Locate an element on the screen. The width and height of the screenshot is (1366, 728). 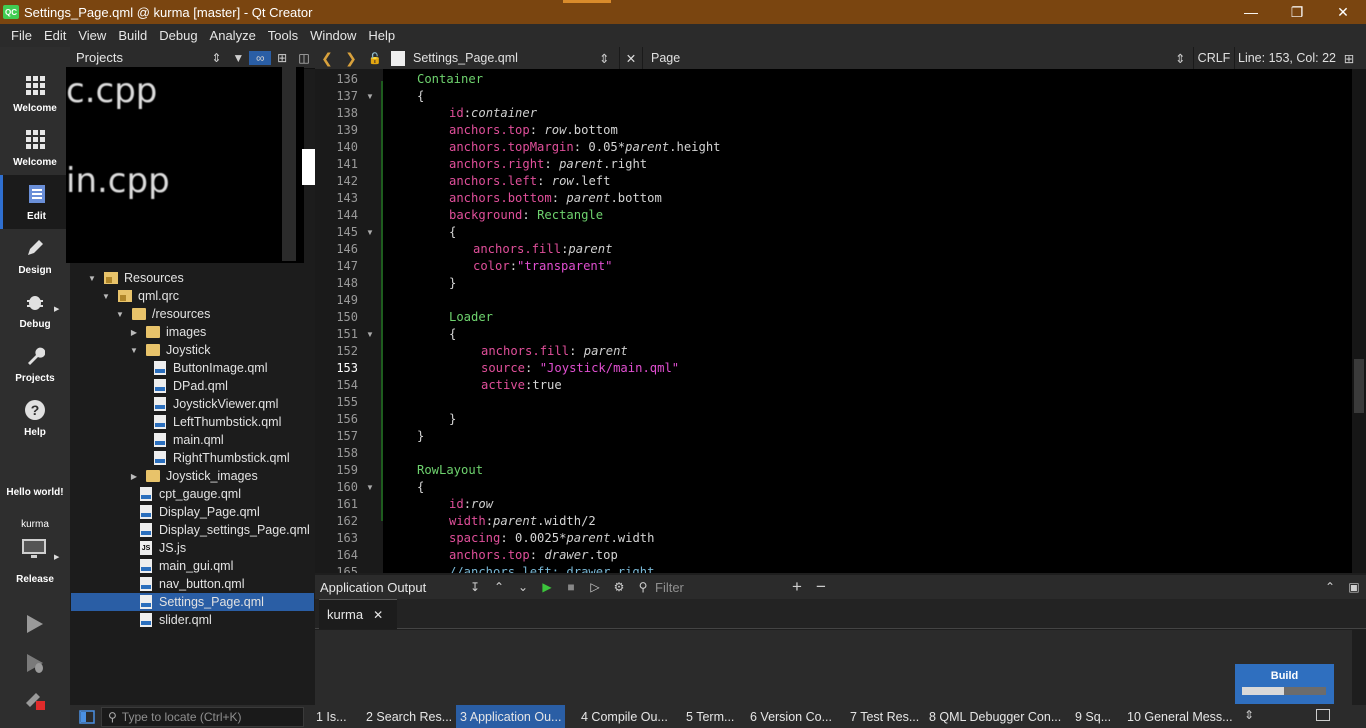
tree-item: main_gui.qml is located at coordinates (186, 566).